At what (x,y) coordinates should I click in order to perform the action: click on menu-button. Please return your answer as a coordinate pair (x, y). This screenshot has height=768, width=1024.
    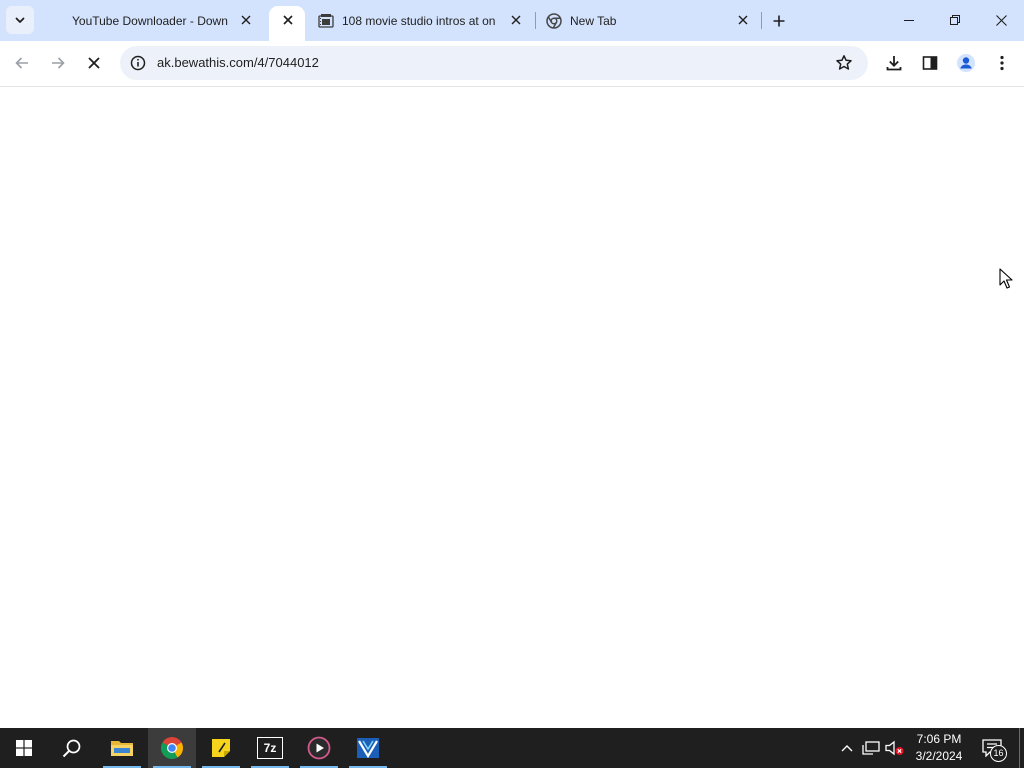
    Looking at the image, I should click on (1002, 63).